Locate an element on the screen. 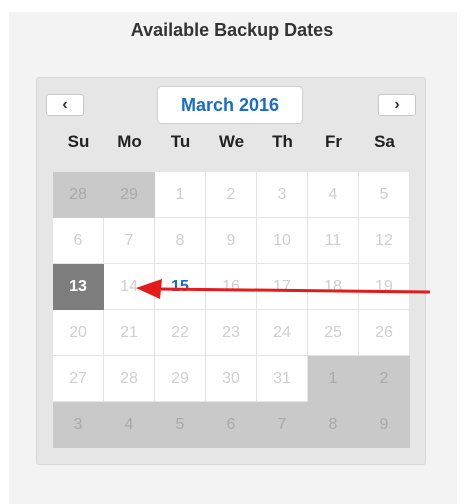  page-title: Available Backup Dates is located at coordinates (232, 30).